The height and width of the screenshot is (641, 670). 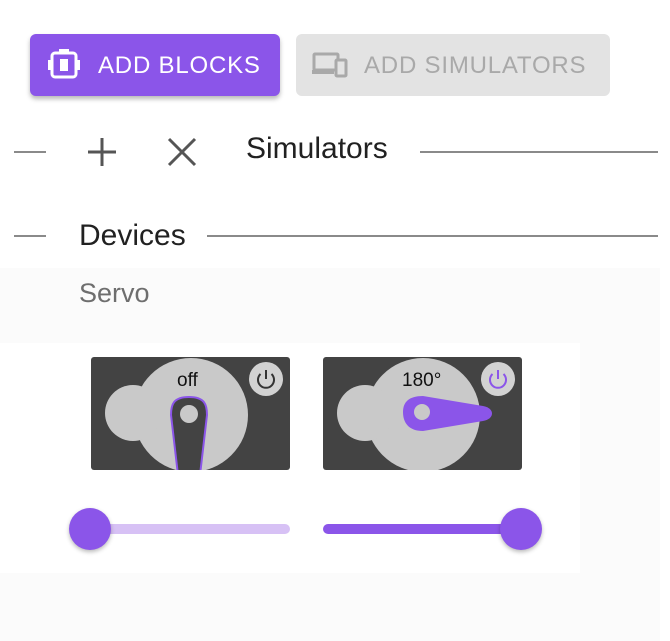 What do you see at coordinates (422, 413) in the screenshot?
I see `servo-simulator: 180°` at bounding box center [422, 413].